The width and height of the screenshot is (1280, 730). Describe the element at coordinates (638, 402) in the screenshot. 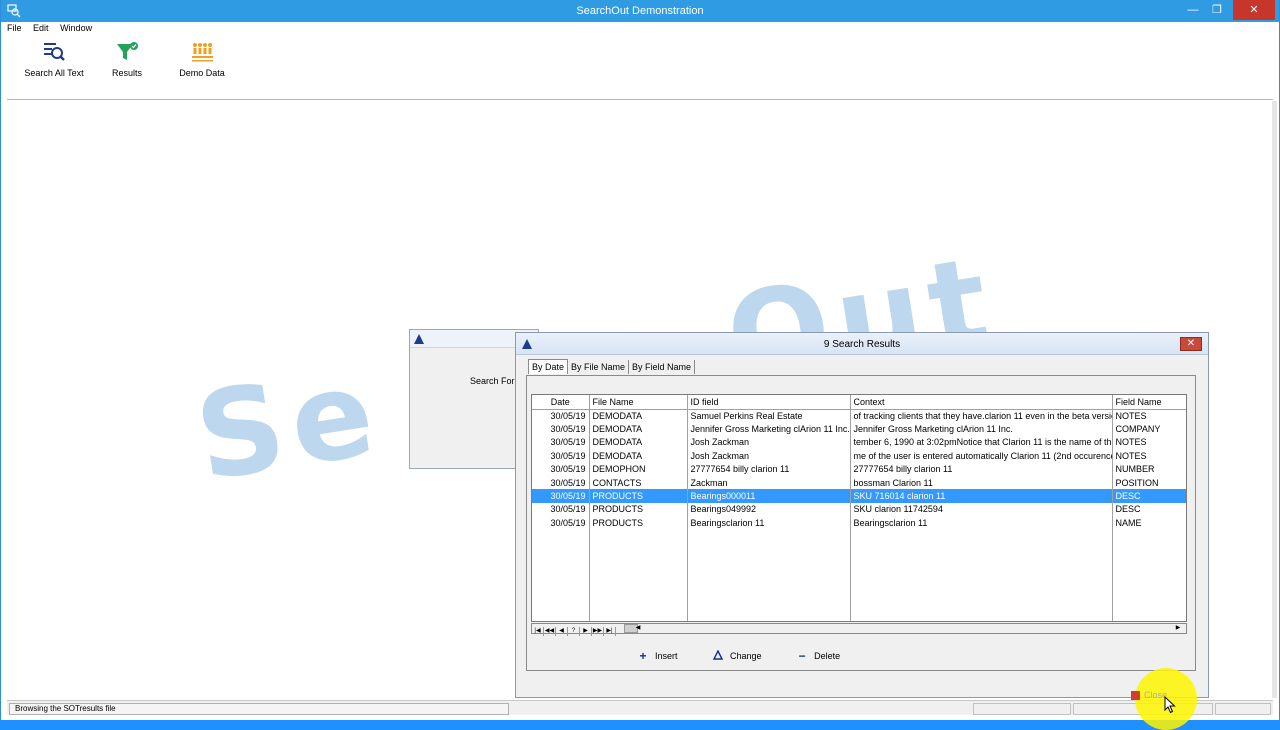

I see `column-header-file-name: File Name` at that location.